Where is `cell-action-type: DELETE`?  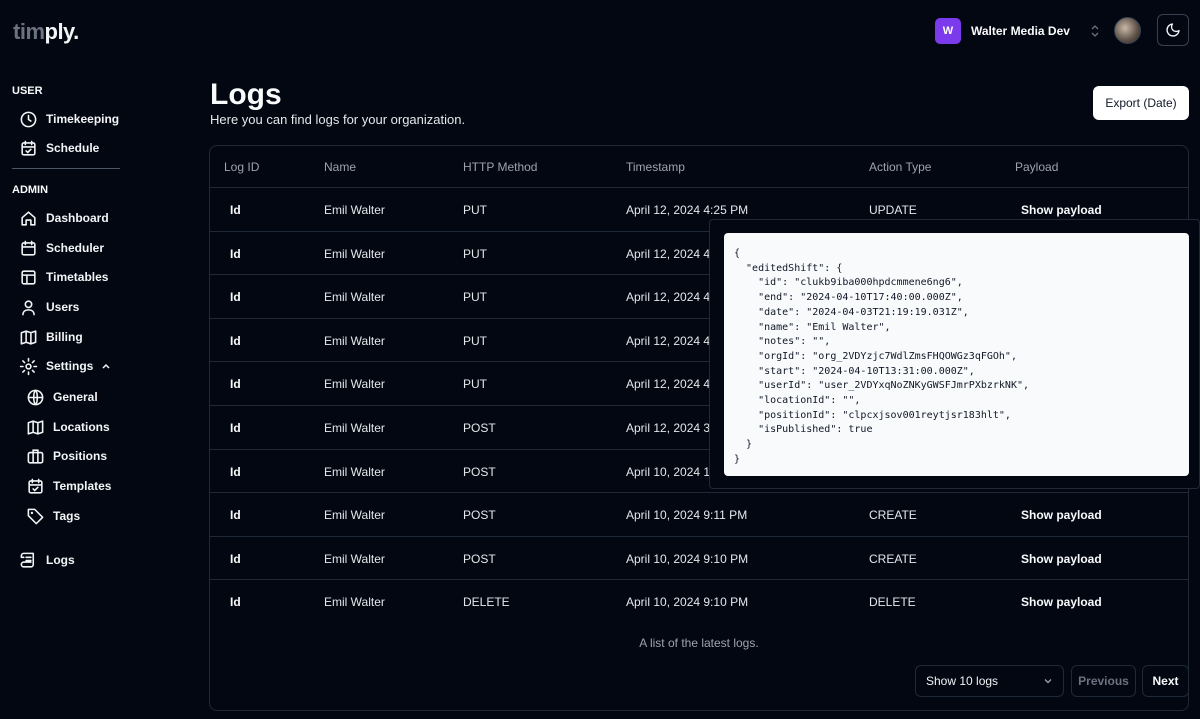
cell-action-type: DELETE is located at coordinates (892, 602).